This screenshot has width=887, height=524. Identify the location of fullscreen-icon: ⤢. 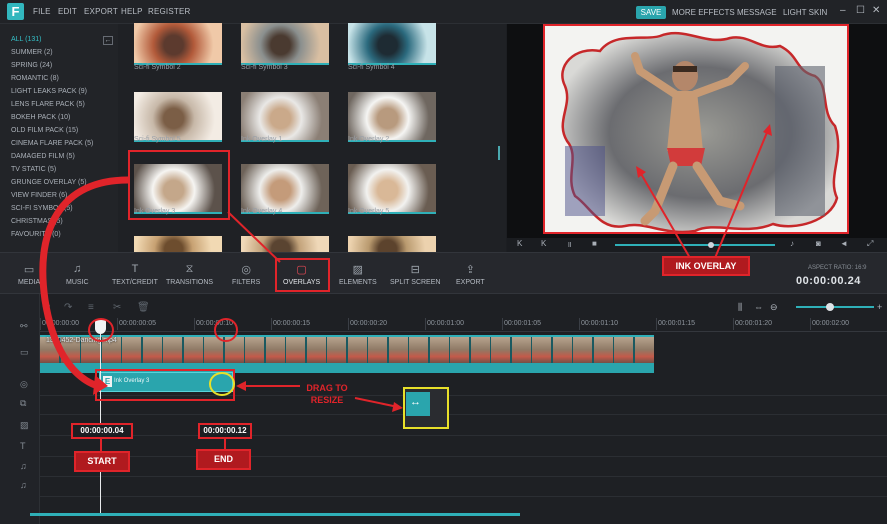
(870, 244).